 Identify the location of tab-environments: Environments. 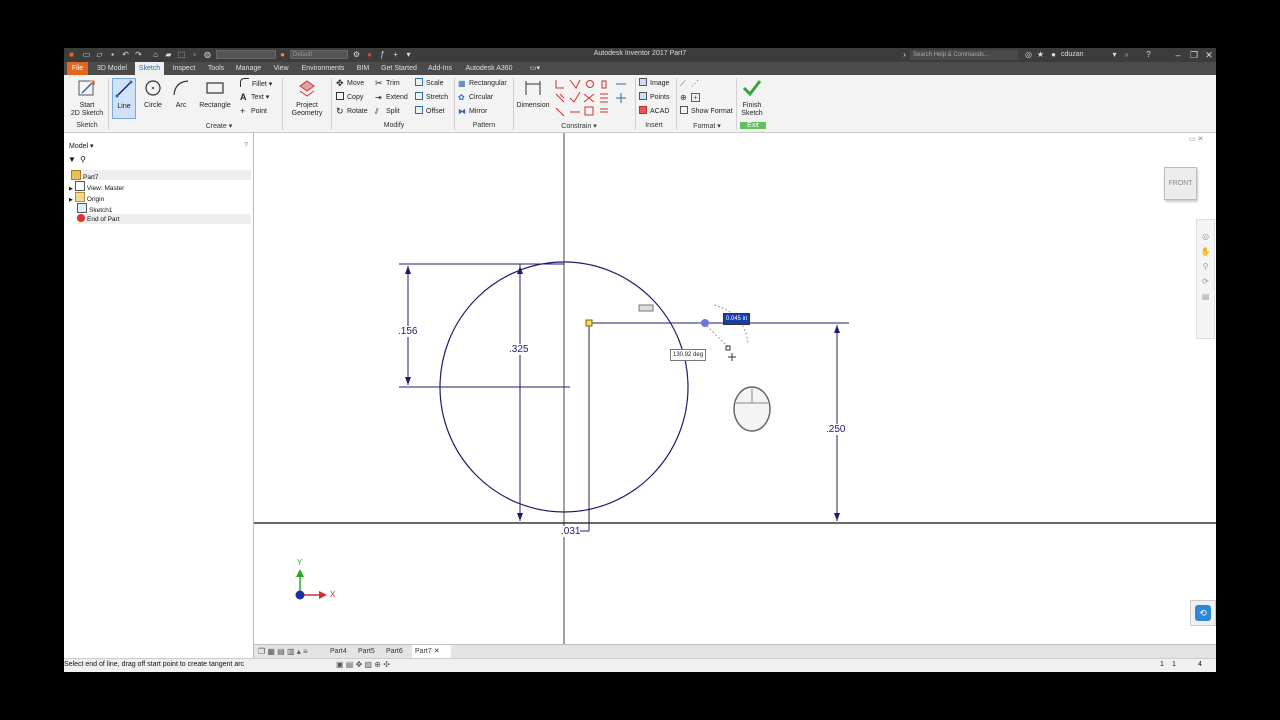
(323, 68).